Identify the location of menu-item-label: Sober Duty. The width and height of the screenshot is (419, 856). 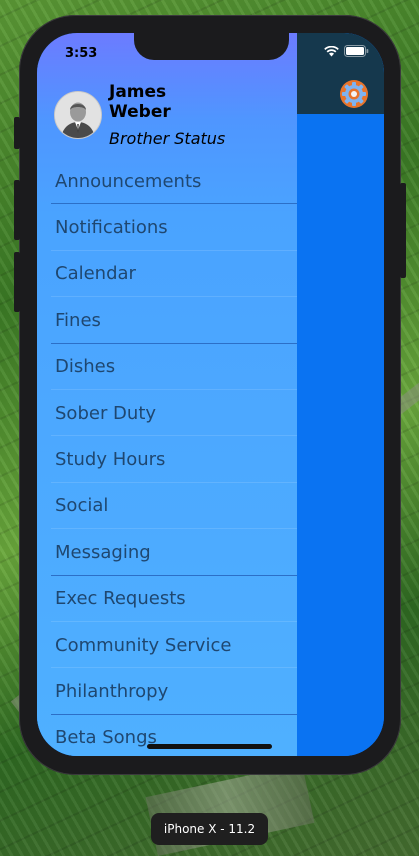
(106, 413).